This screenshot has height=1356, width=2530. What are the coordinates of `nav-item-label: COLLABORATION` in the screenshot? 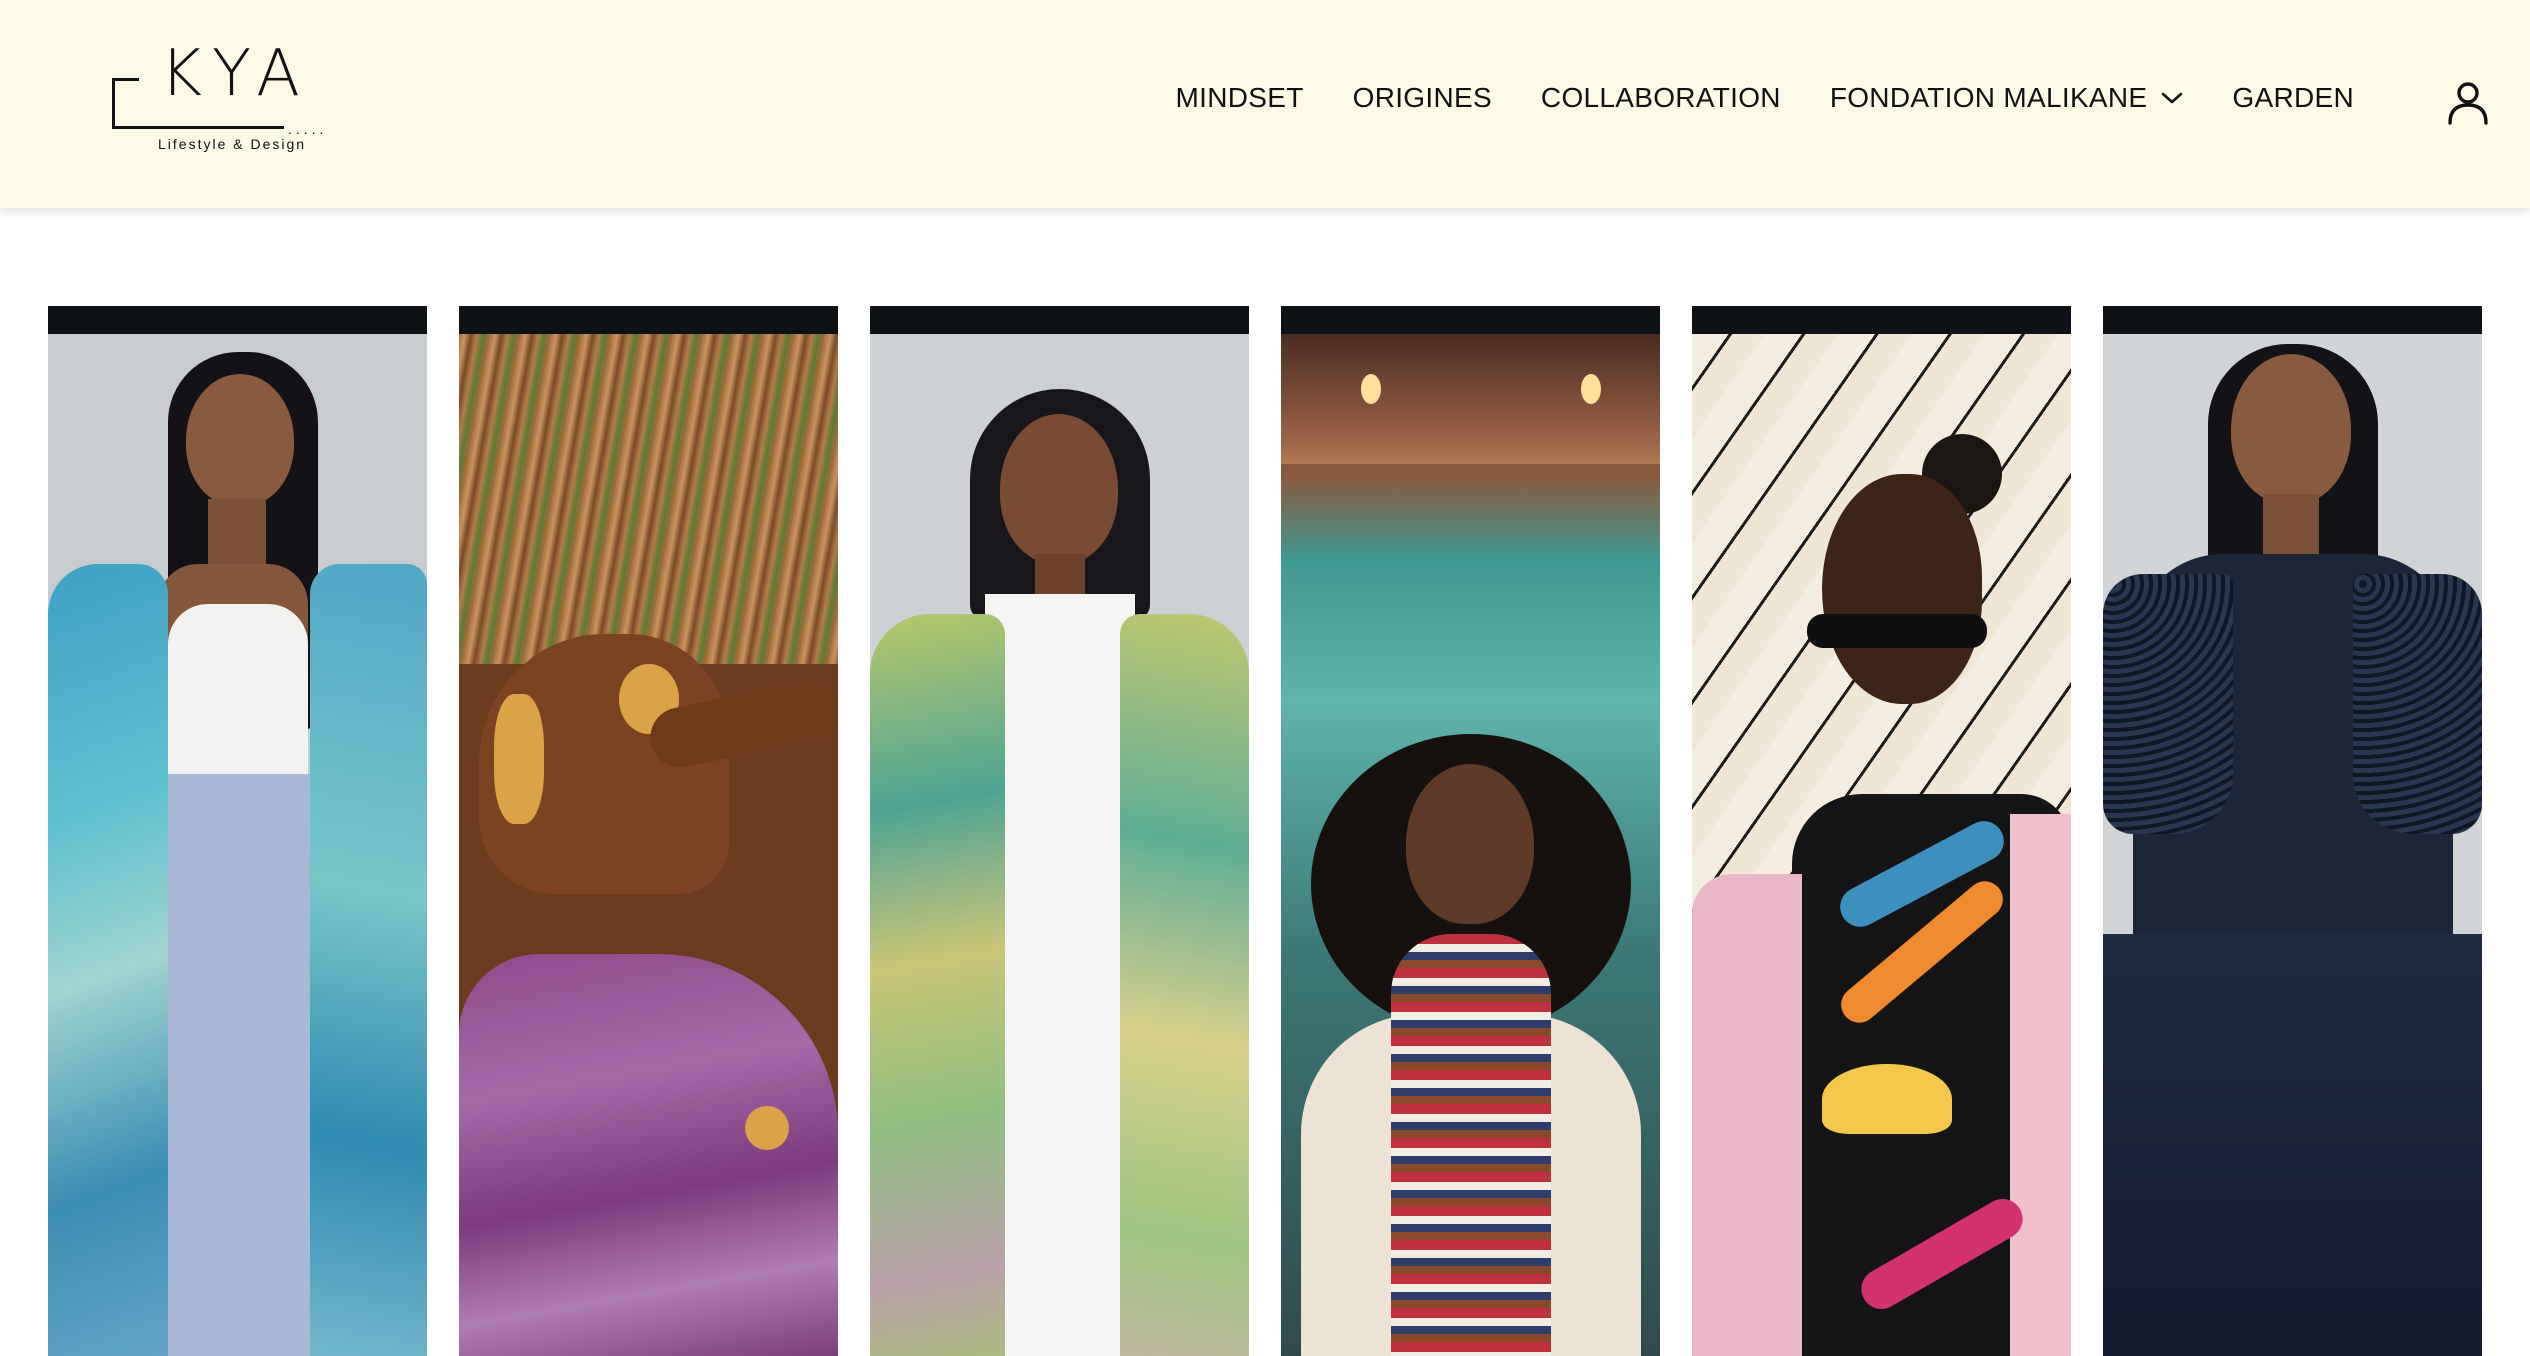 It's located at (1660, 97).